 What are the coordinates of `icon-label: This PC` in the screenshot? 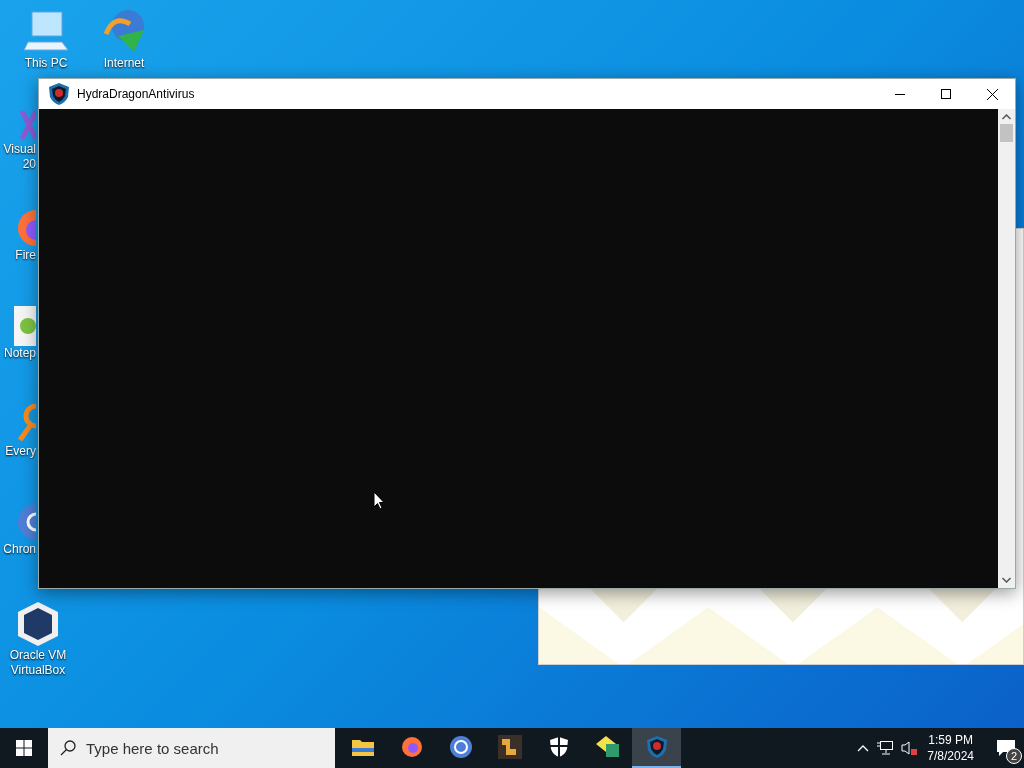 It's located at (46, 63).